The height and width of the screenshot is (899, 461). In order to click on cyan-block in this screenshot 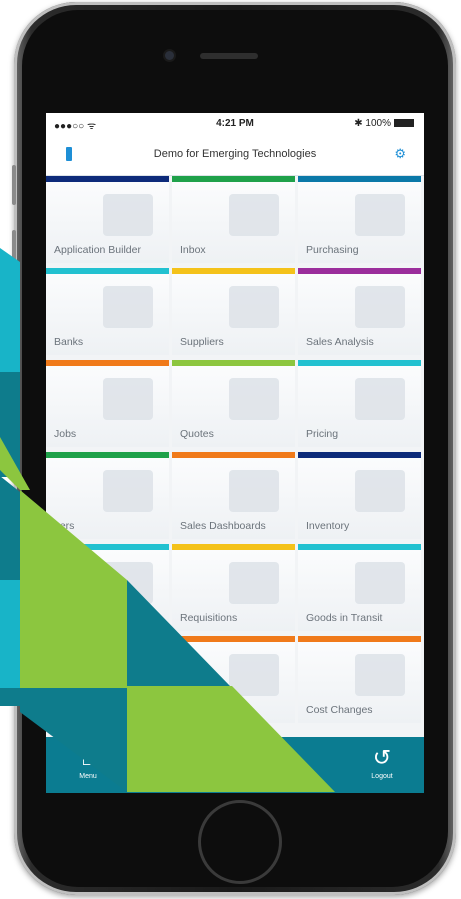, I will do `click(10, 634)`.